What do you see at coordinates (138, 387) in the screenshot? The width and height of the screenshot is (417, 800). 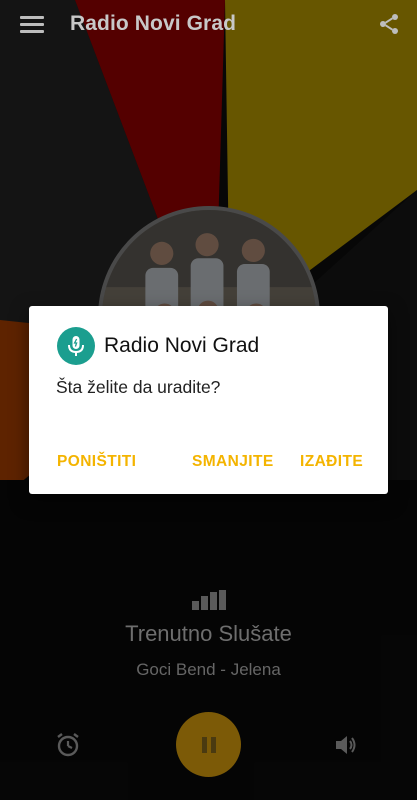 I see `dialog-message: Šta želite da uradite?` at bounding box center [138, 387].